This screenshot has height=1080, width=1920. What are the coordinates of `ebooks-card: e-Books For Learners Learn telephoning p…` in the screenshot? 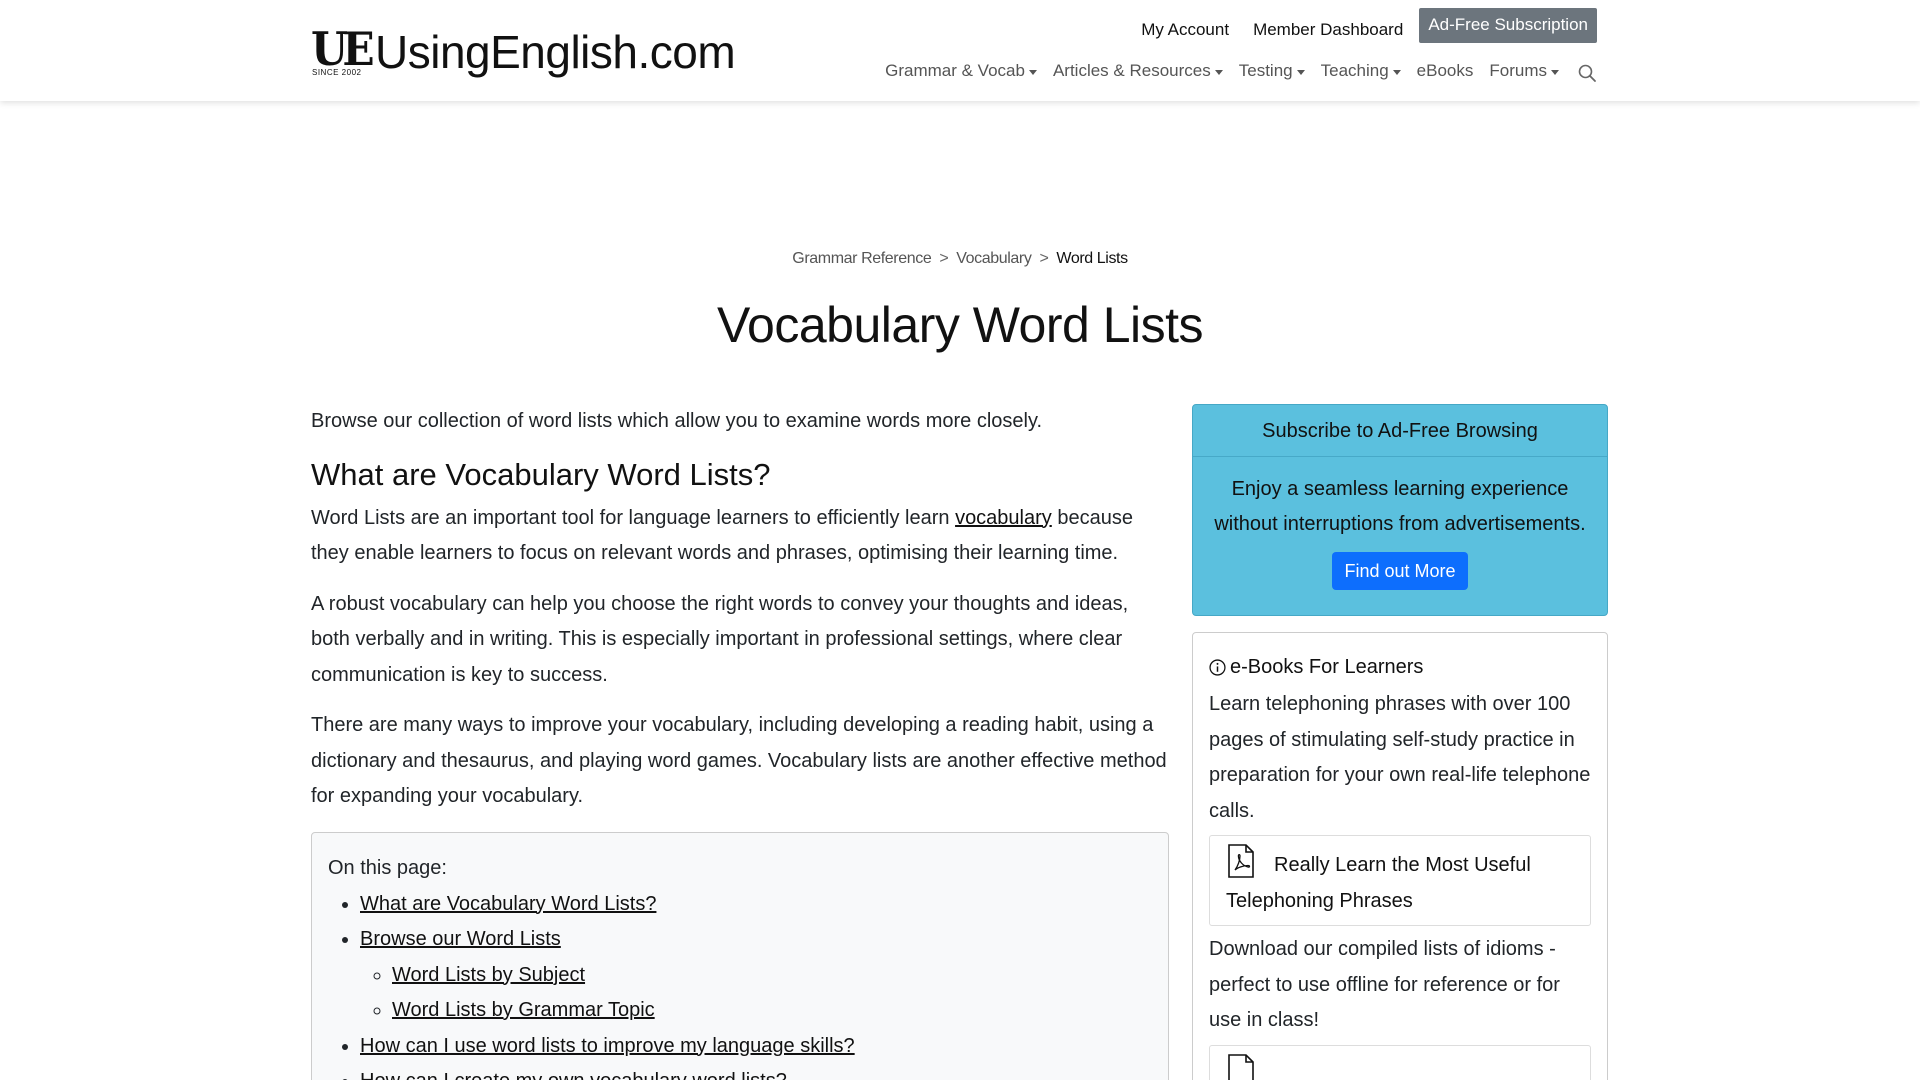 It's located at (1400, 856).